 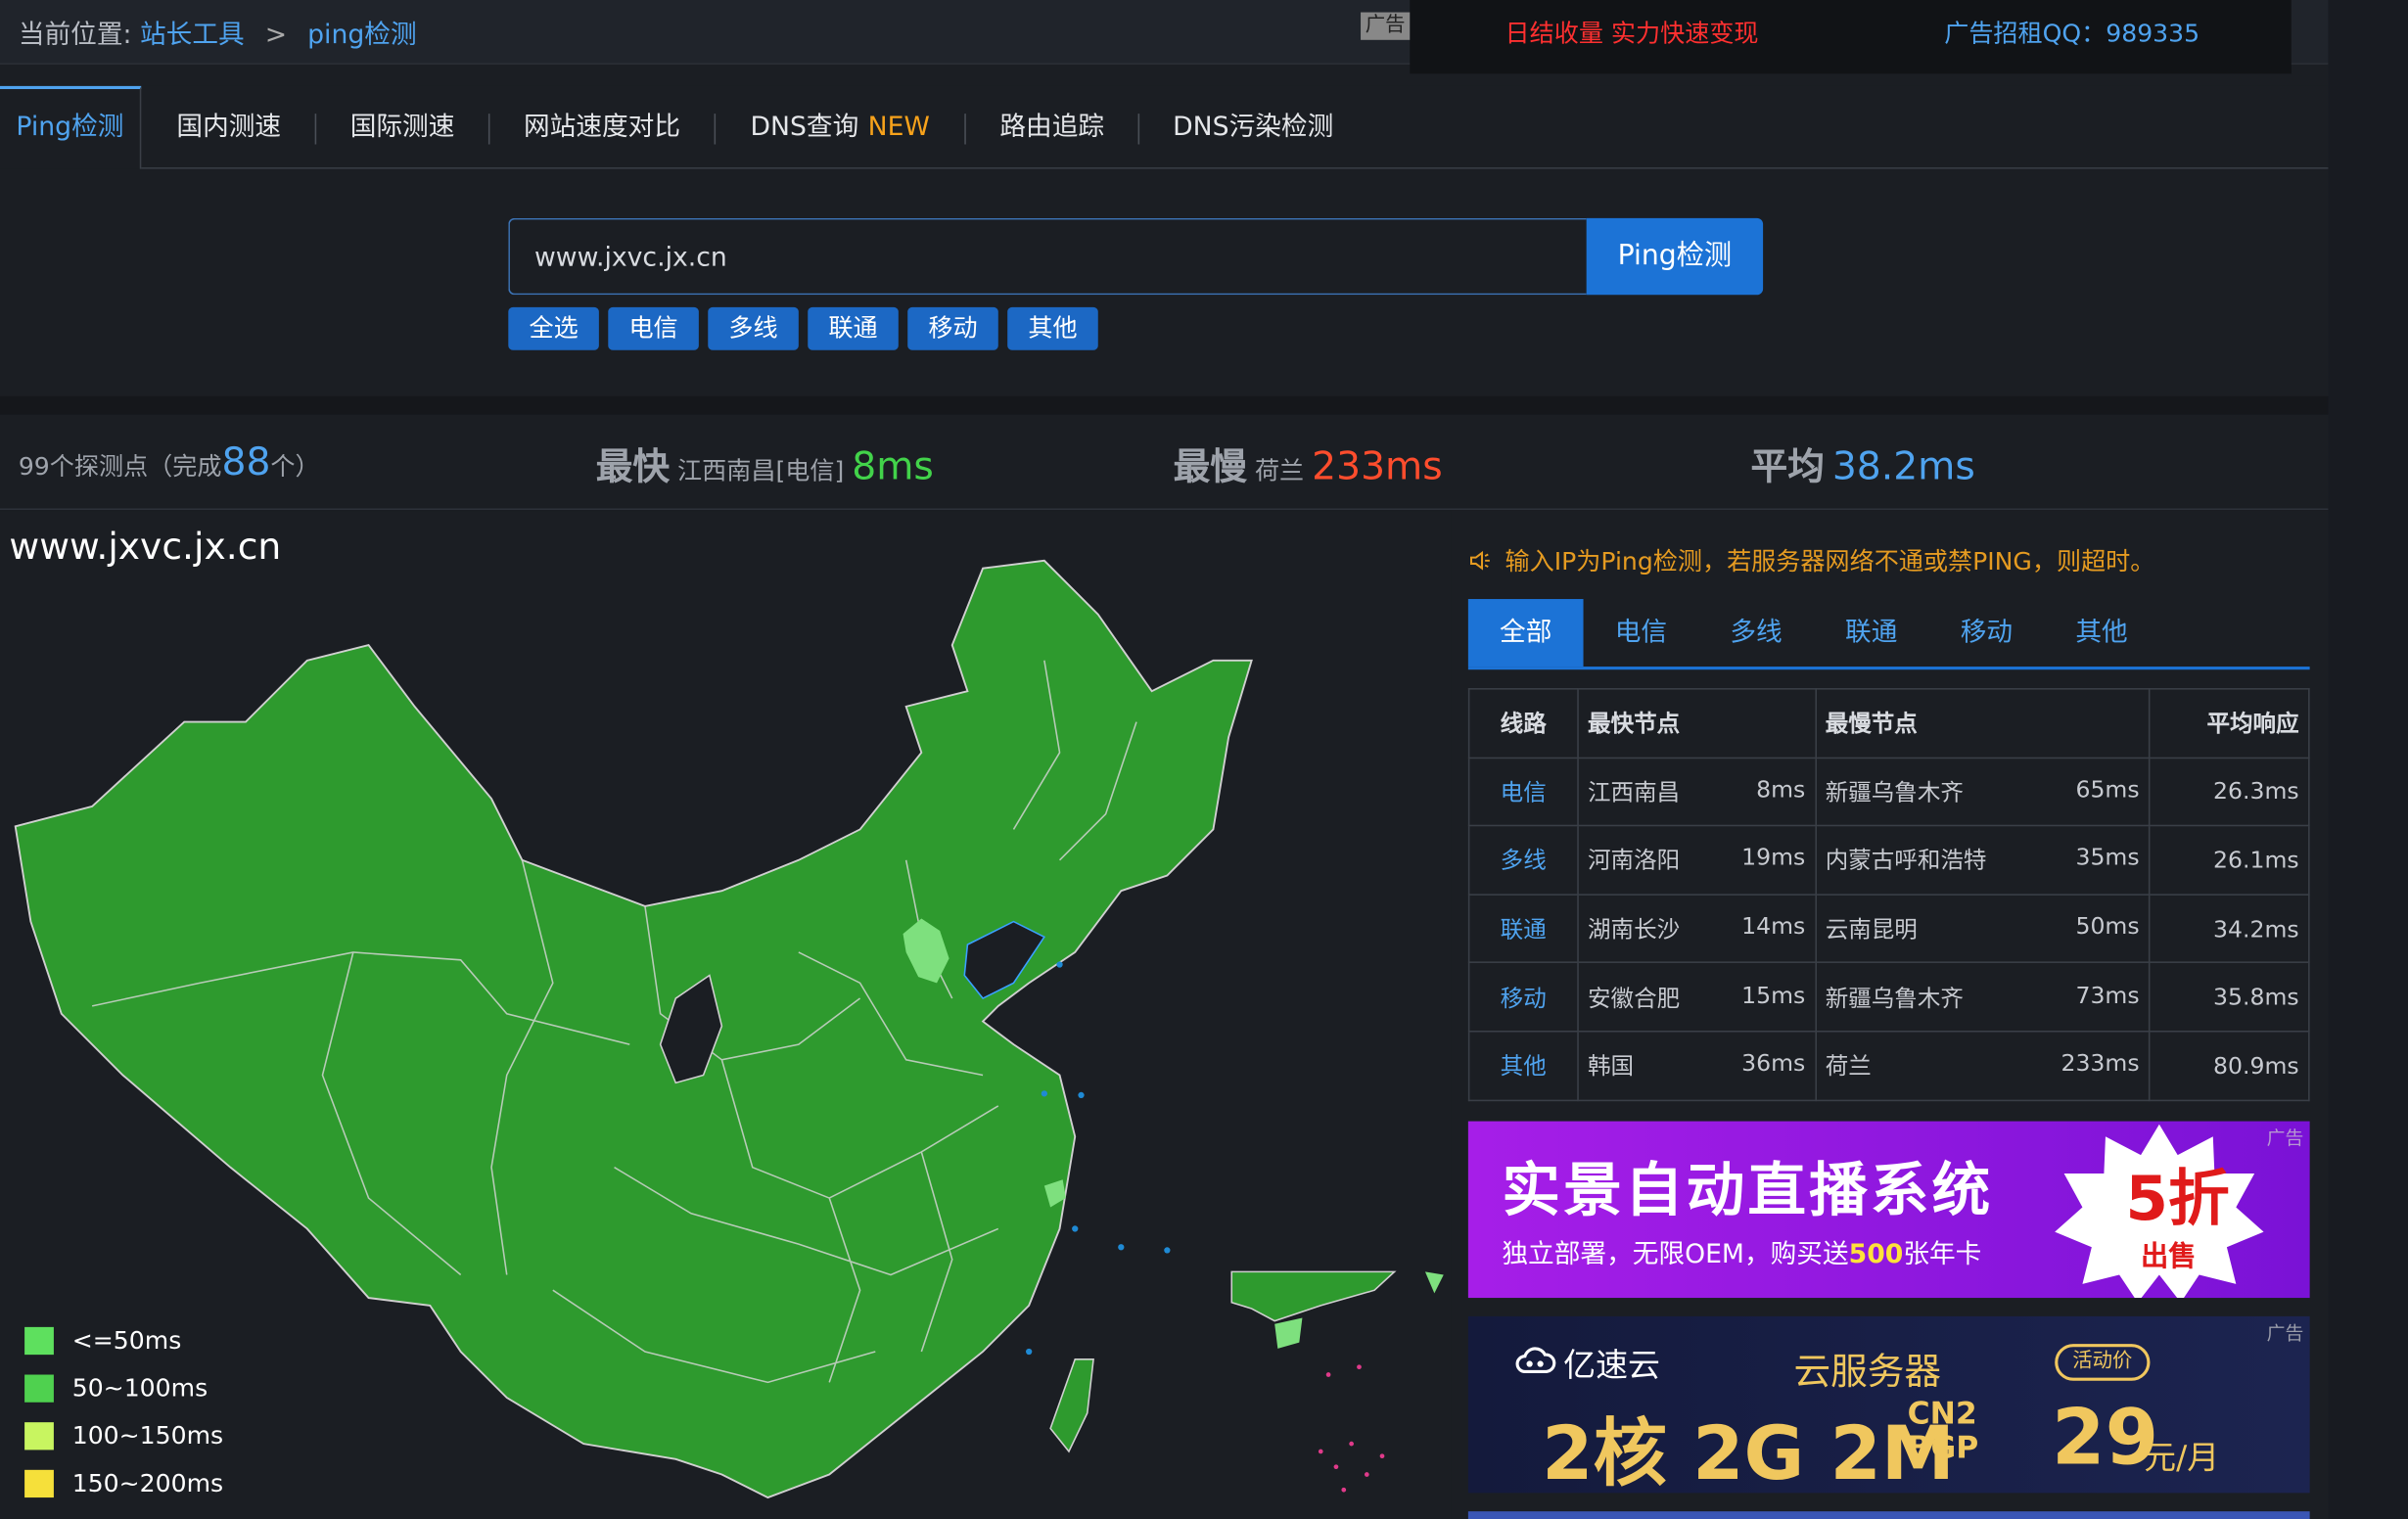 I want to click on row-slow: 新疆乌鲁木齐 65ms, so click(x=1982, y=792).